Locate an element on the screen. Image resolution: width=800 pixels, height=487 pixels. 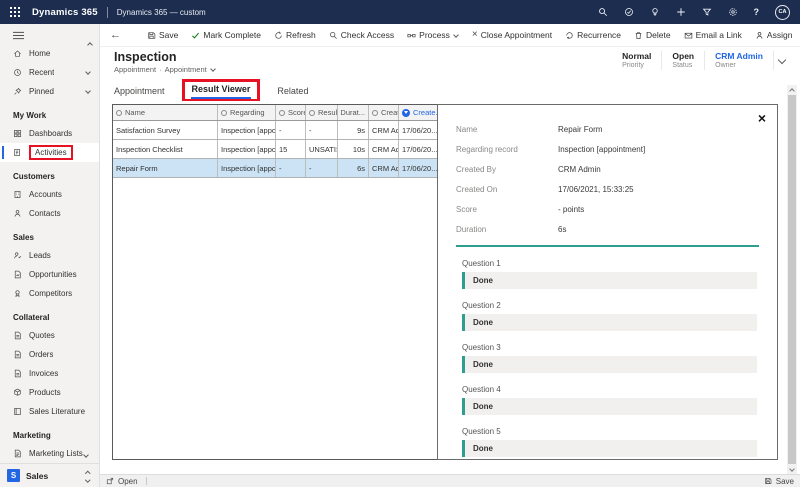
refresh-icon is located at coordinates (278, 35).